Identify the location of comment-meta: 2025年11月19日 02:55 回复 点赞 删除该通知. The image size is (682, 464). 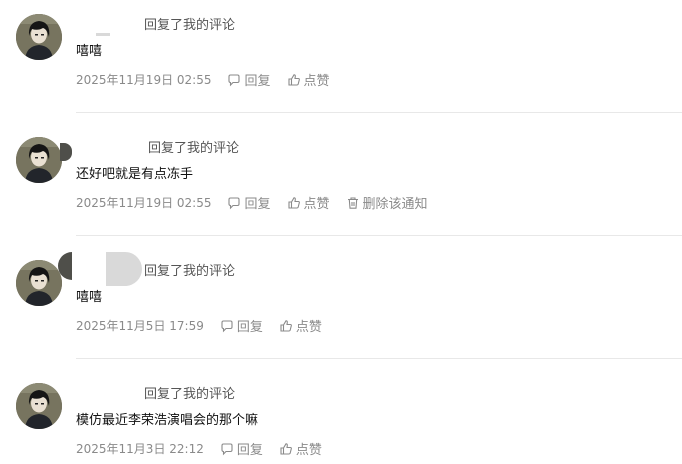
(260, 202).